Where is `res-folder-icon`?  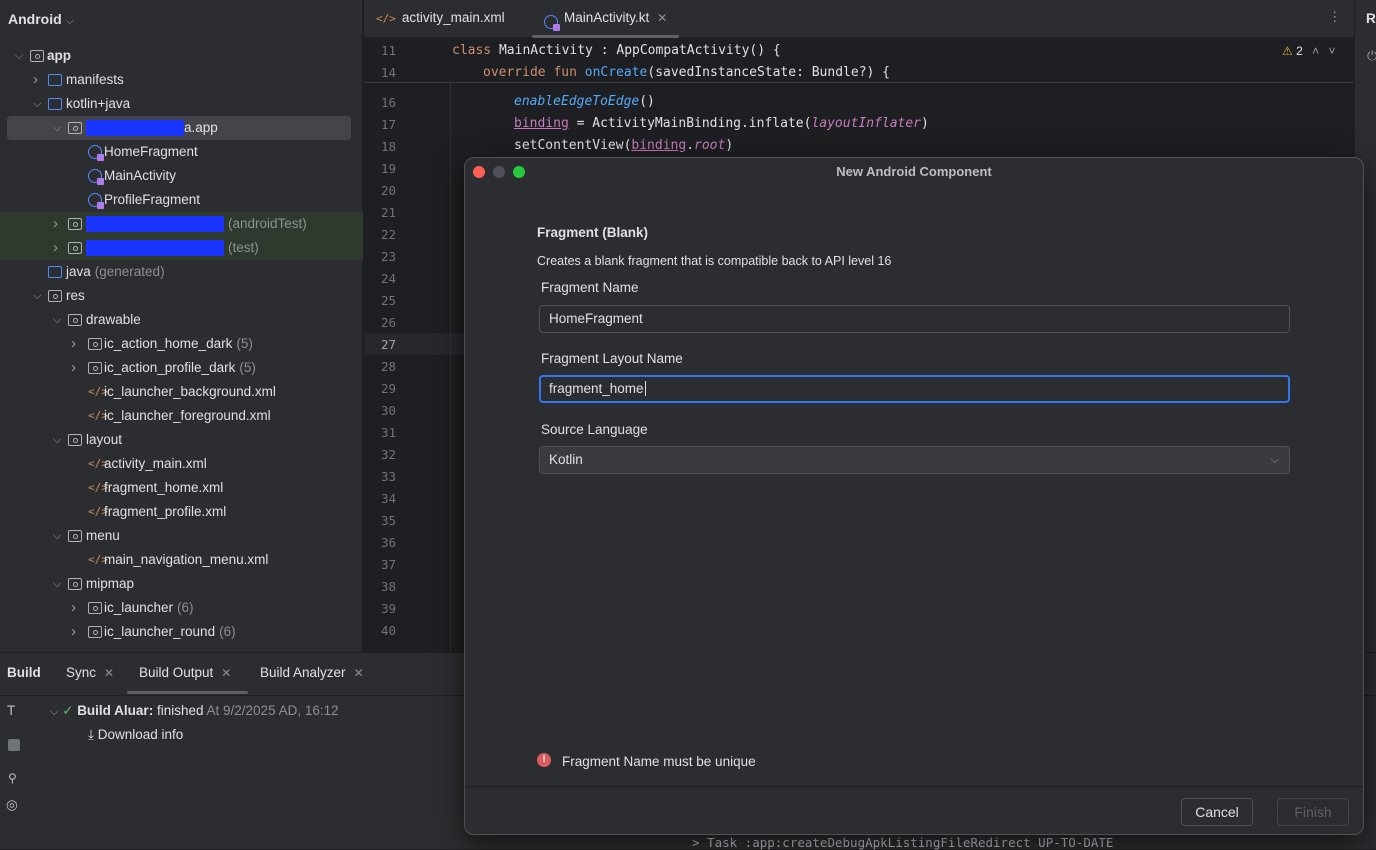
res-folder-icon is located at coordinates (55, 296).